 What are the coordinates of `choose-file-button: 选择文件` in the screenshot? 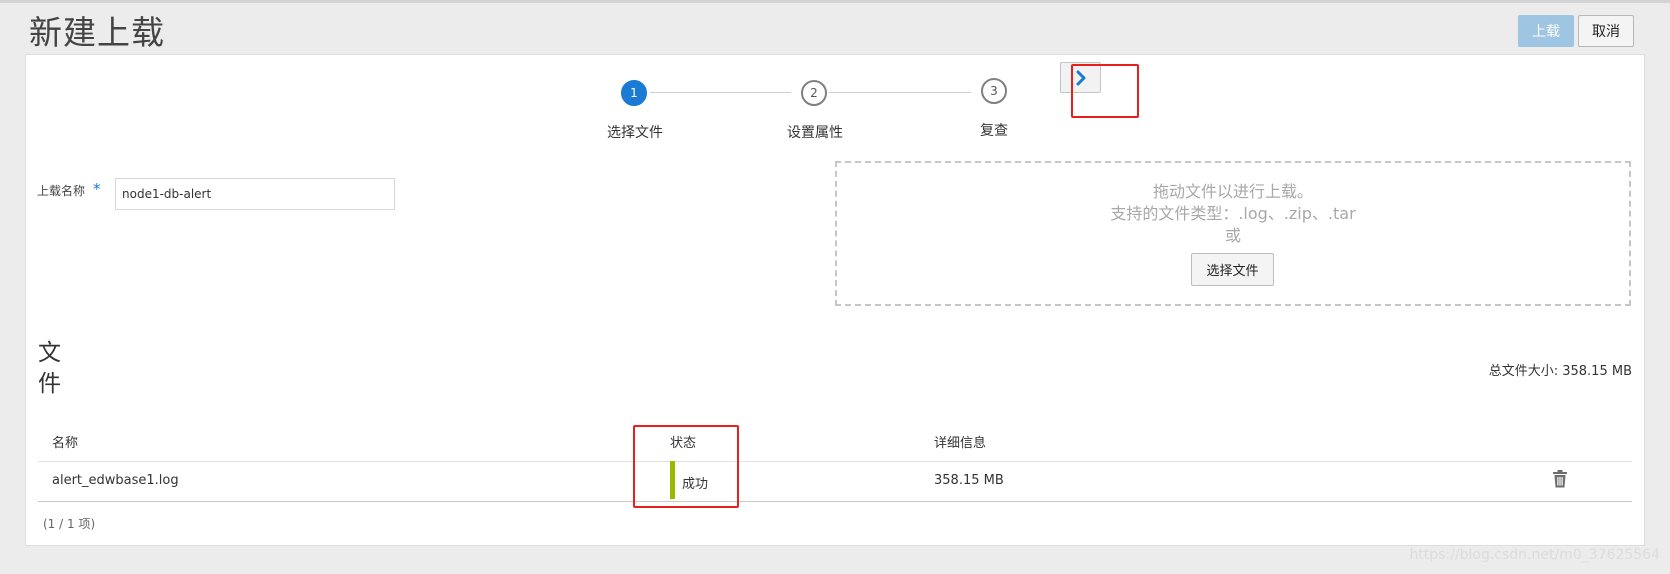 It's located at (1232, 269).